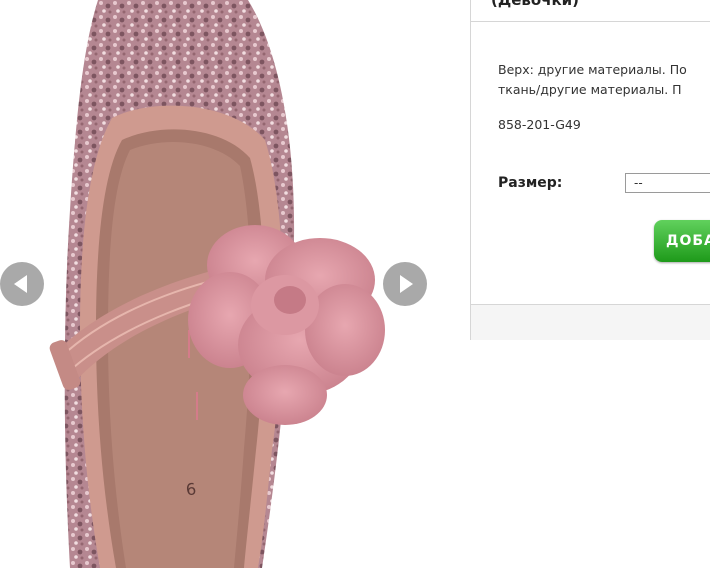  What do you see at coordinates (682, 241) in the screenshot?
I see `add-to-cart-button: ДОБА` at bounding box center [682, 241].